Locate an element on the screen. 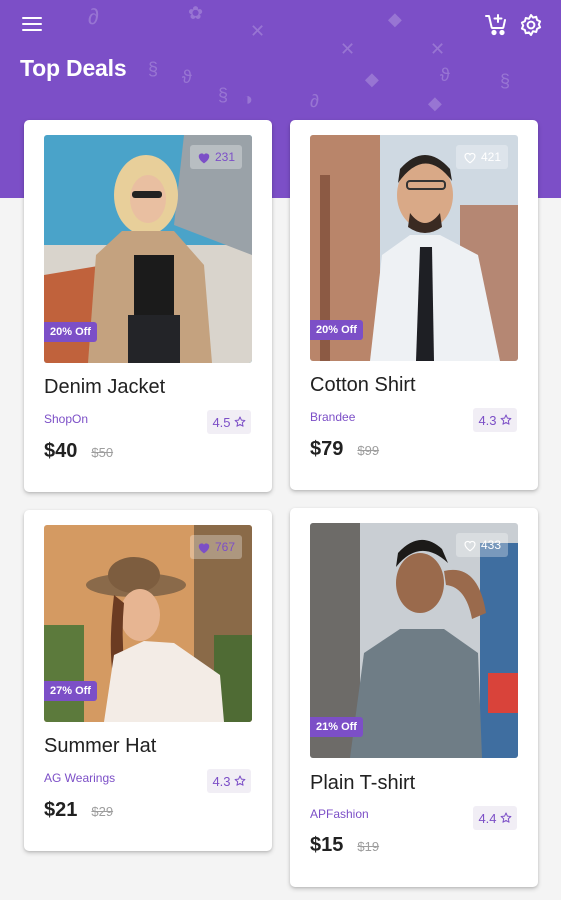 Image resolution: width=561 pixels, height=900 pixels. product-image: 433 21% Off is located at coordinates (414, 640).